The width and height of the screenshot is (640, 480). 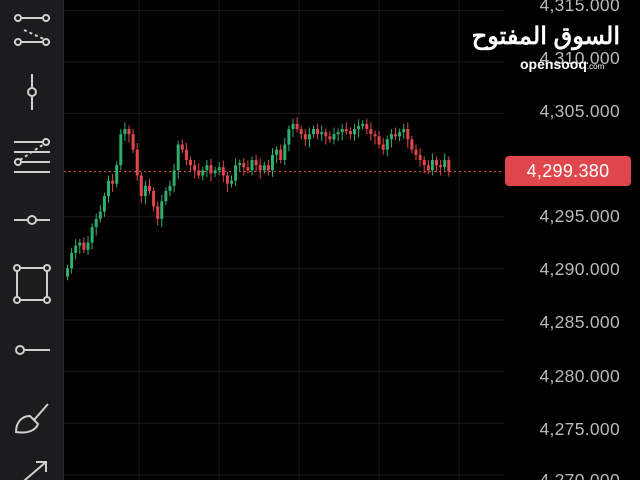 I want to click on price-axis-label: 4,275.000, so click(x=579, y=429).